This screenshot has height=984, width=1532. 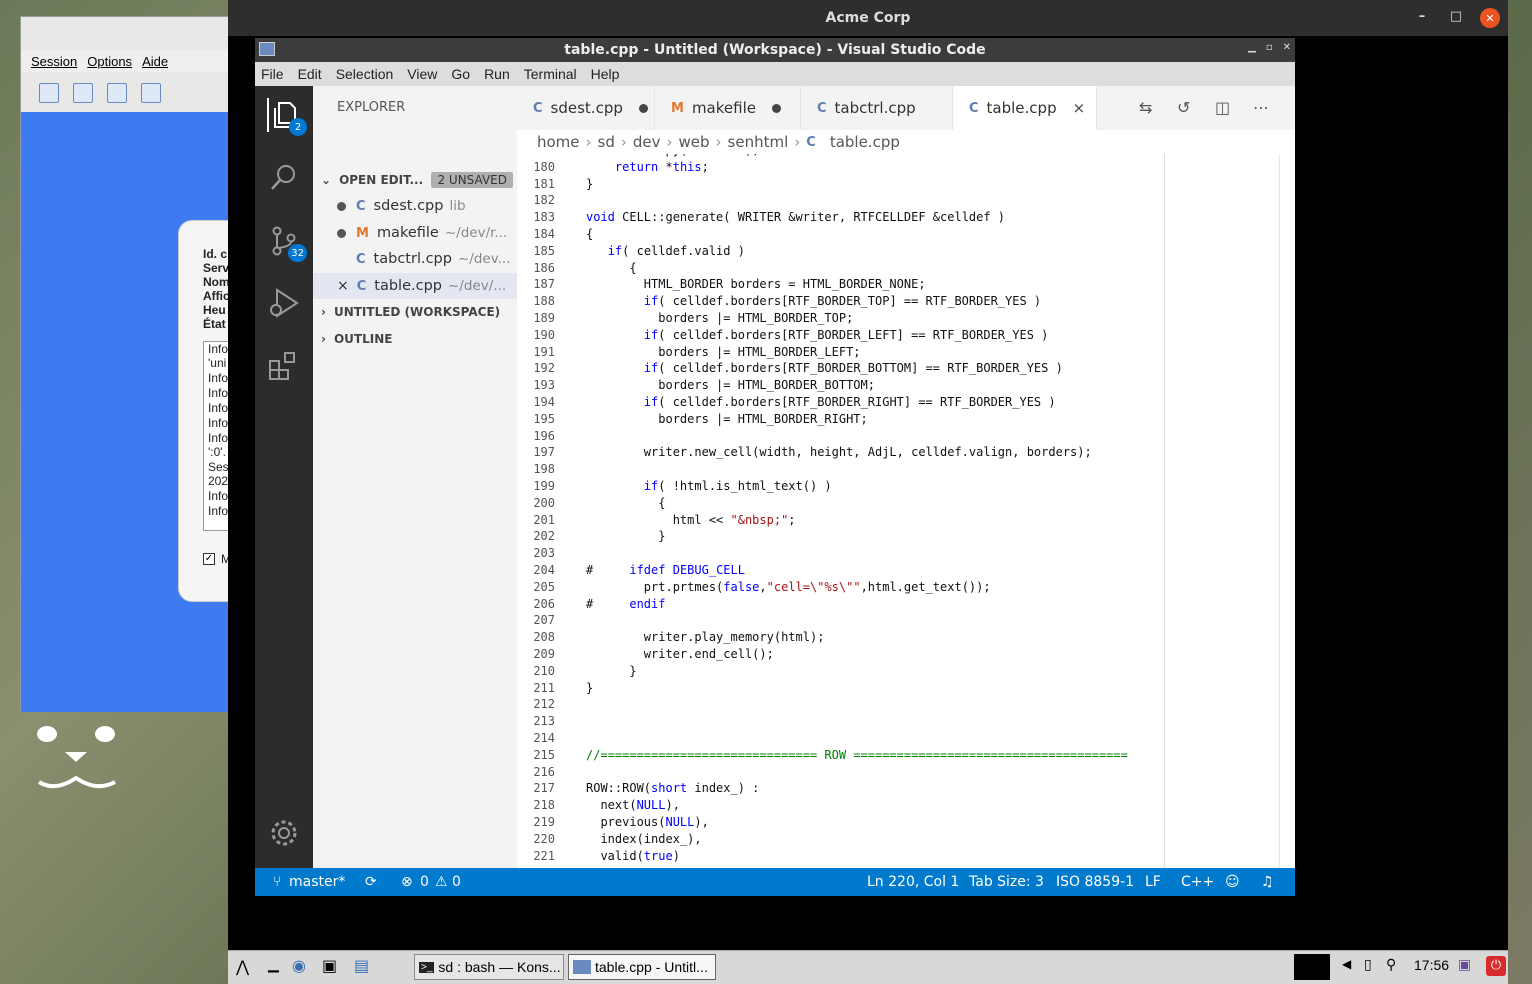 What do you see at coordinates (1269, 47) in the screenshot?
I see `maximize-icon: ▫` at bounding box center [1269, 47].